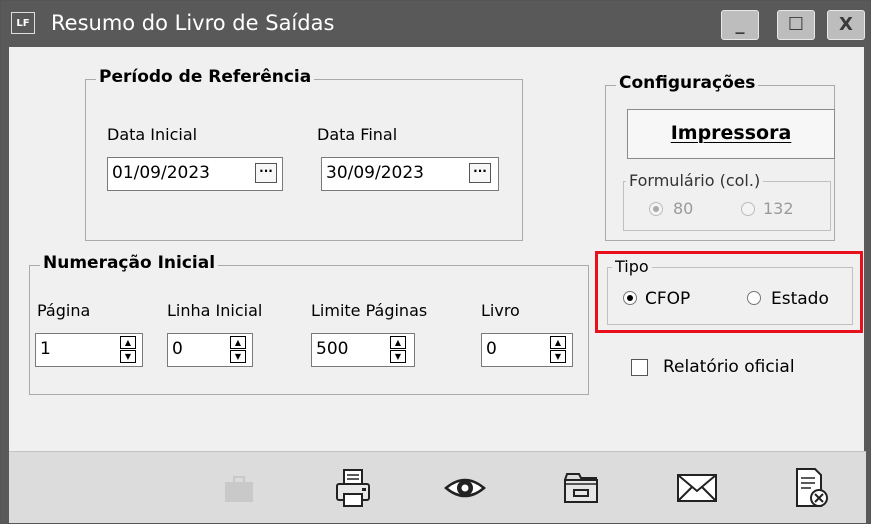 Image resolution: width=871 pixels, height=524 pixels. Describe the element at coordinates (215, 310) in the screenshot. I see `linha-inicial-label: Linha Inicial` at that location.